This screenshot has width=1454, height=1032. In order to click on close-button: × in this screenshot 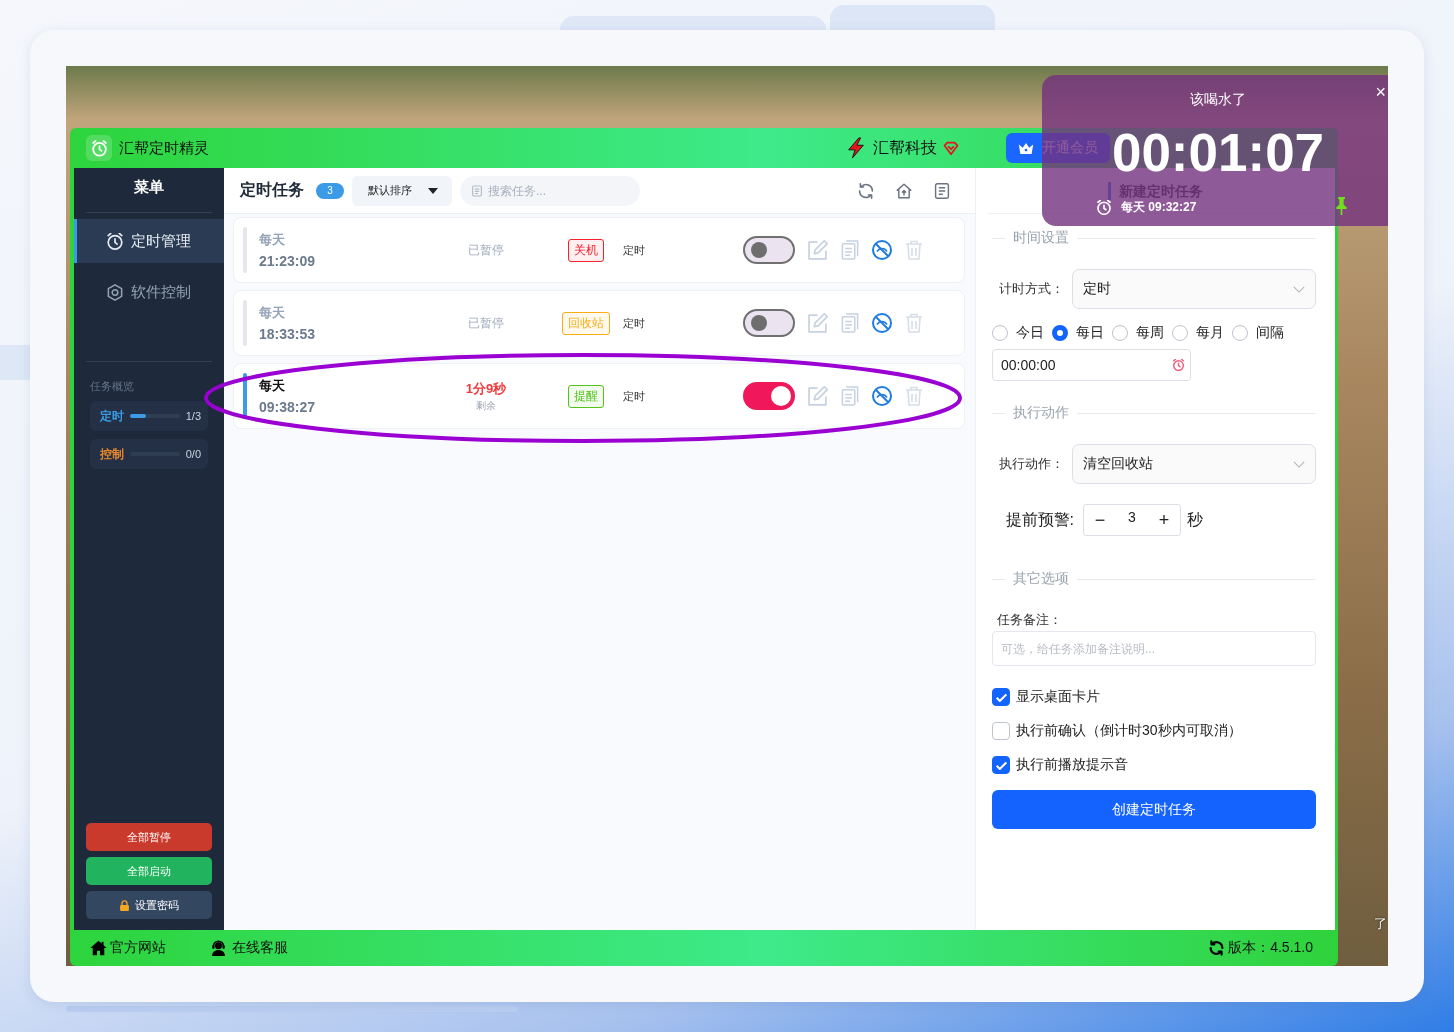, I will do `click(1380, 92)`.